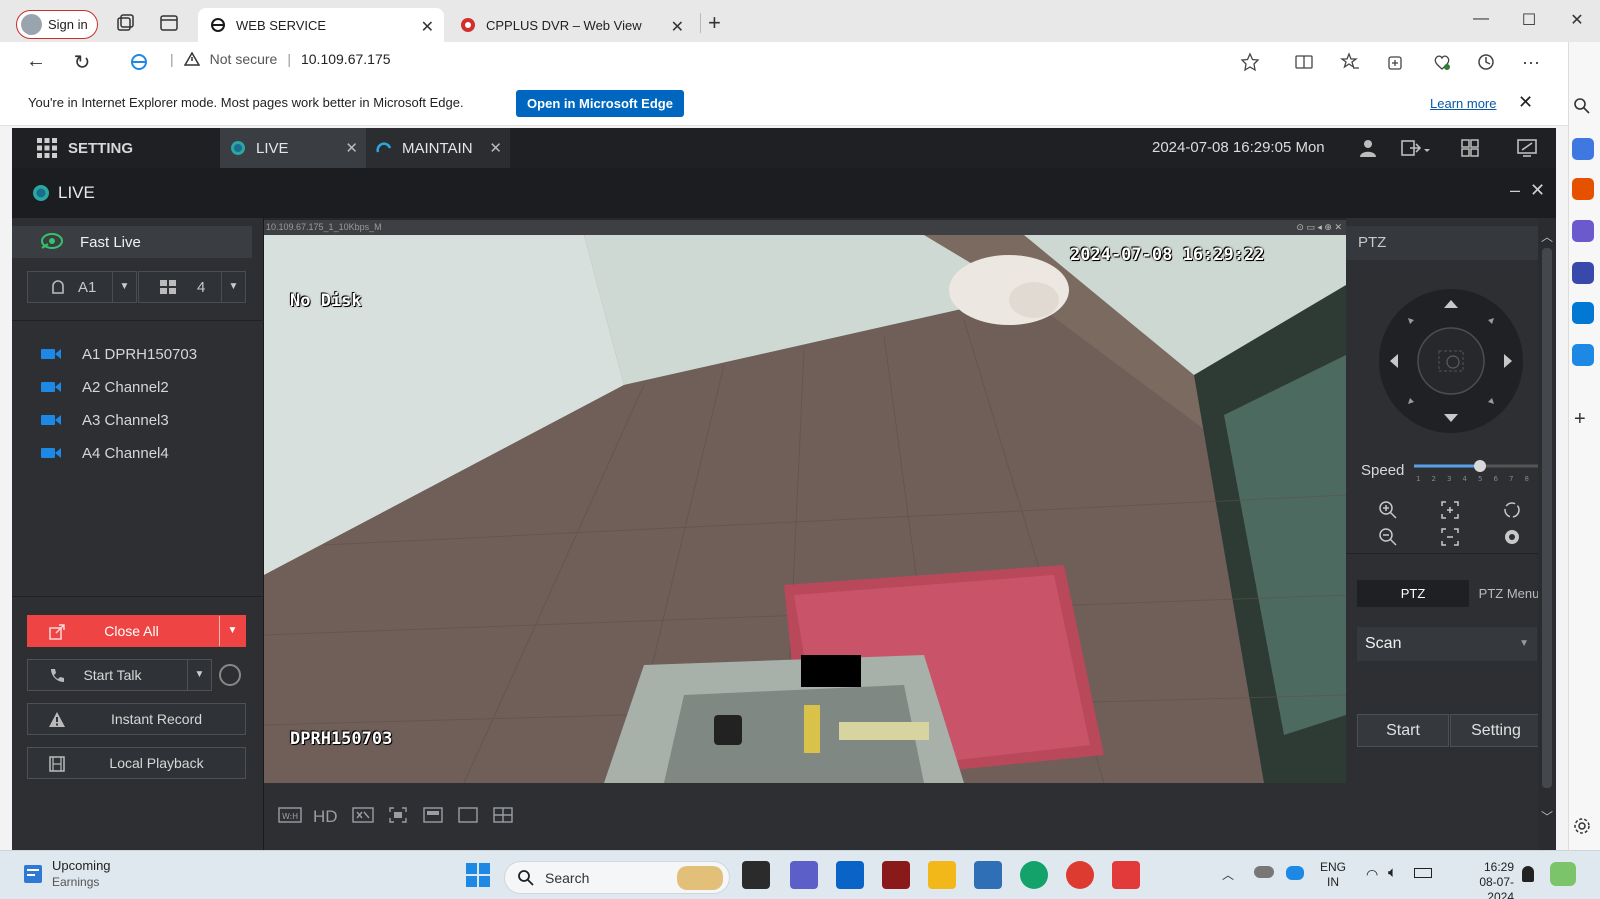 This screenshot has height=899, width=1600. Describe the element at coordinates (280, 59) in the screenshot. I see `url-field: | Not secure | 10.109.67.175` at that location.